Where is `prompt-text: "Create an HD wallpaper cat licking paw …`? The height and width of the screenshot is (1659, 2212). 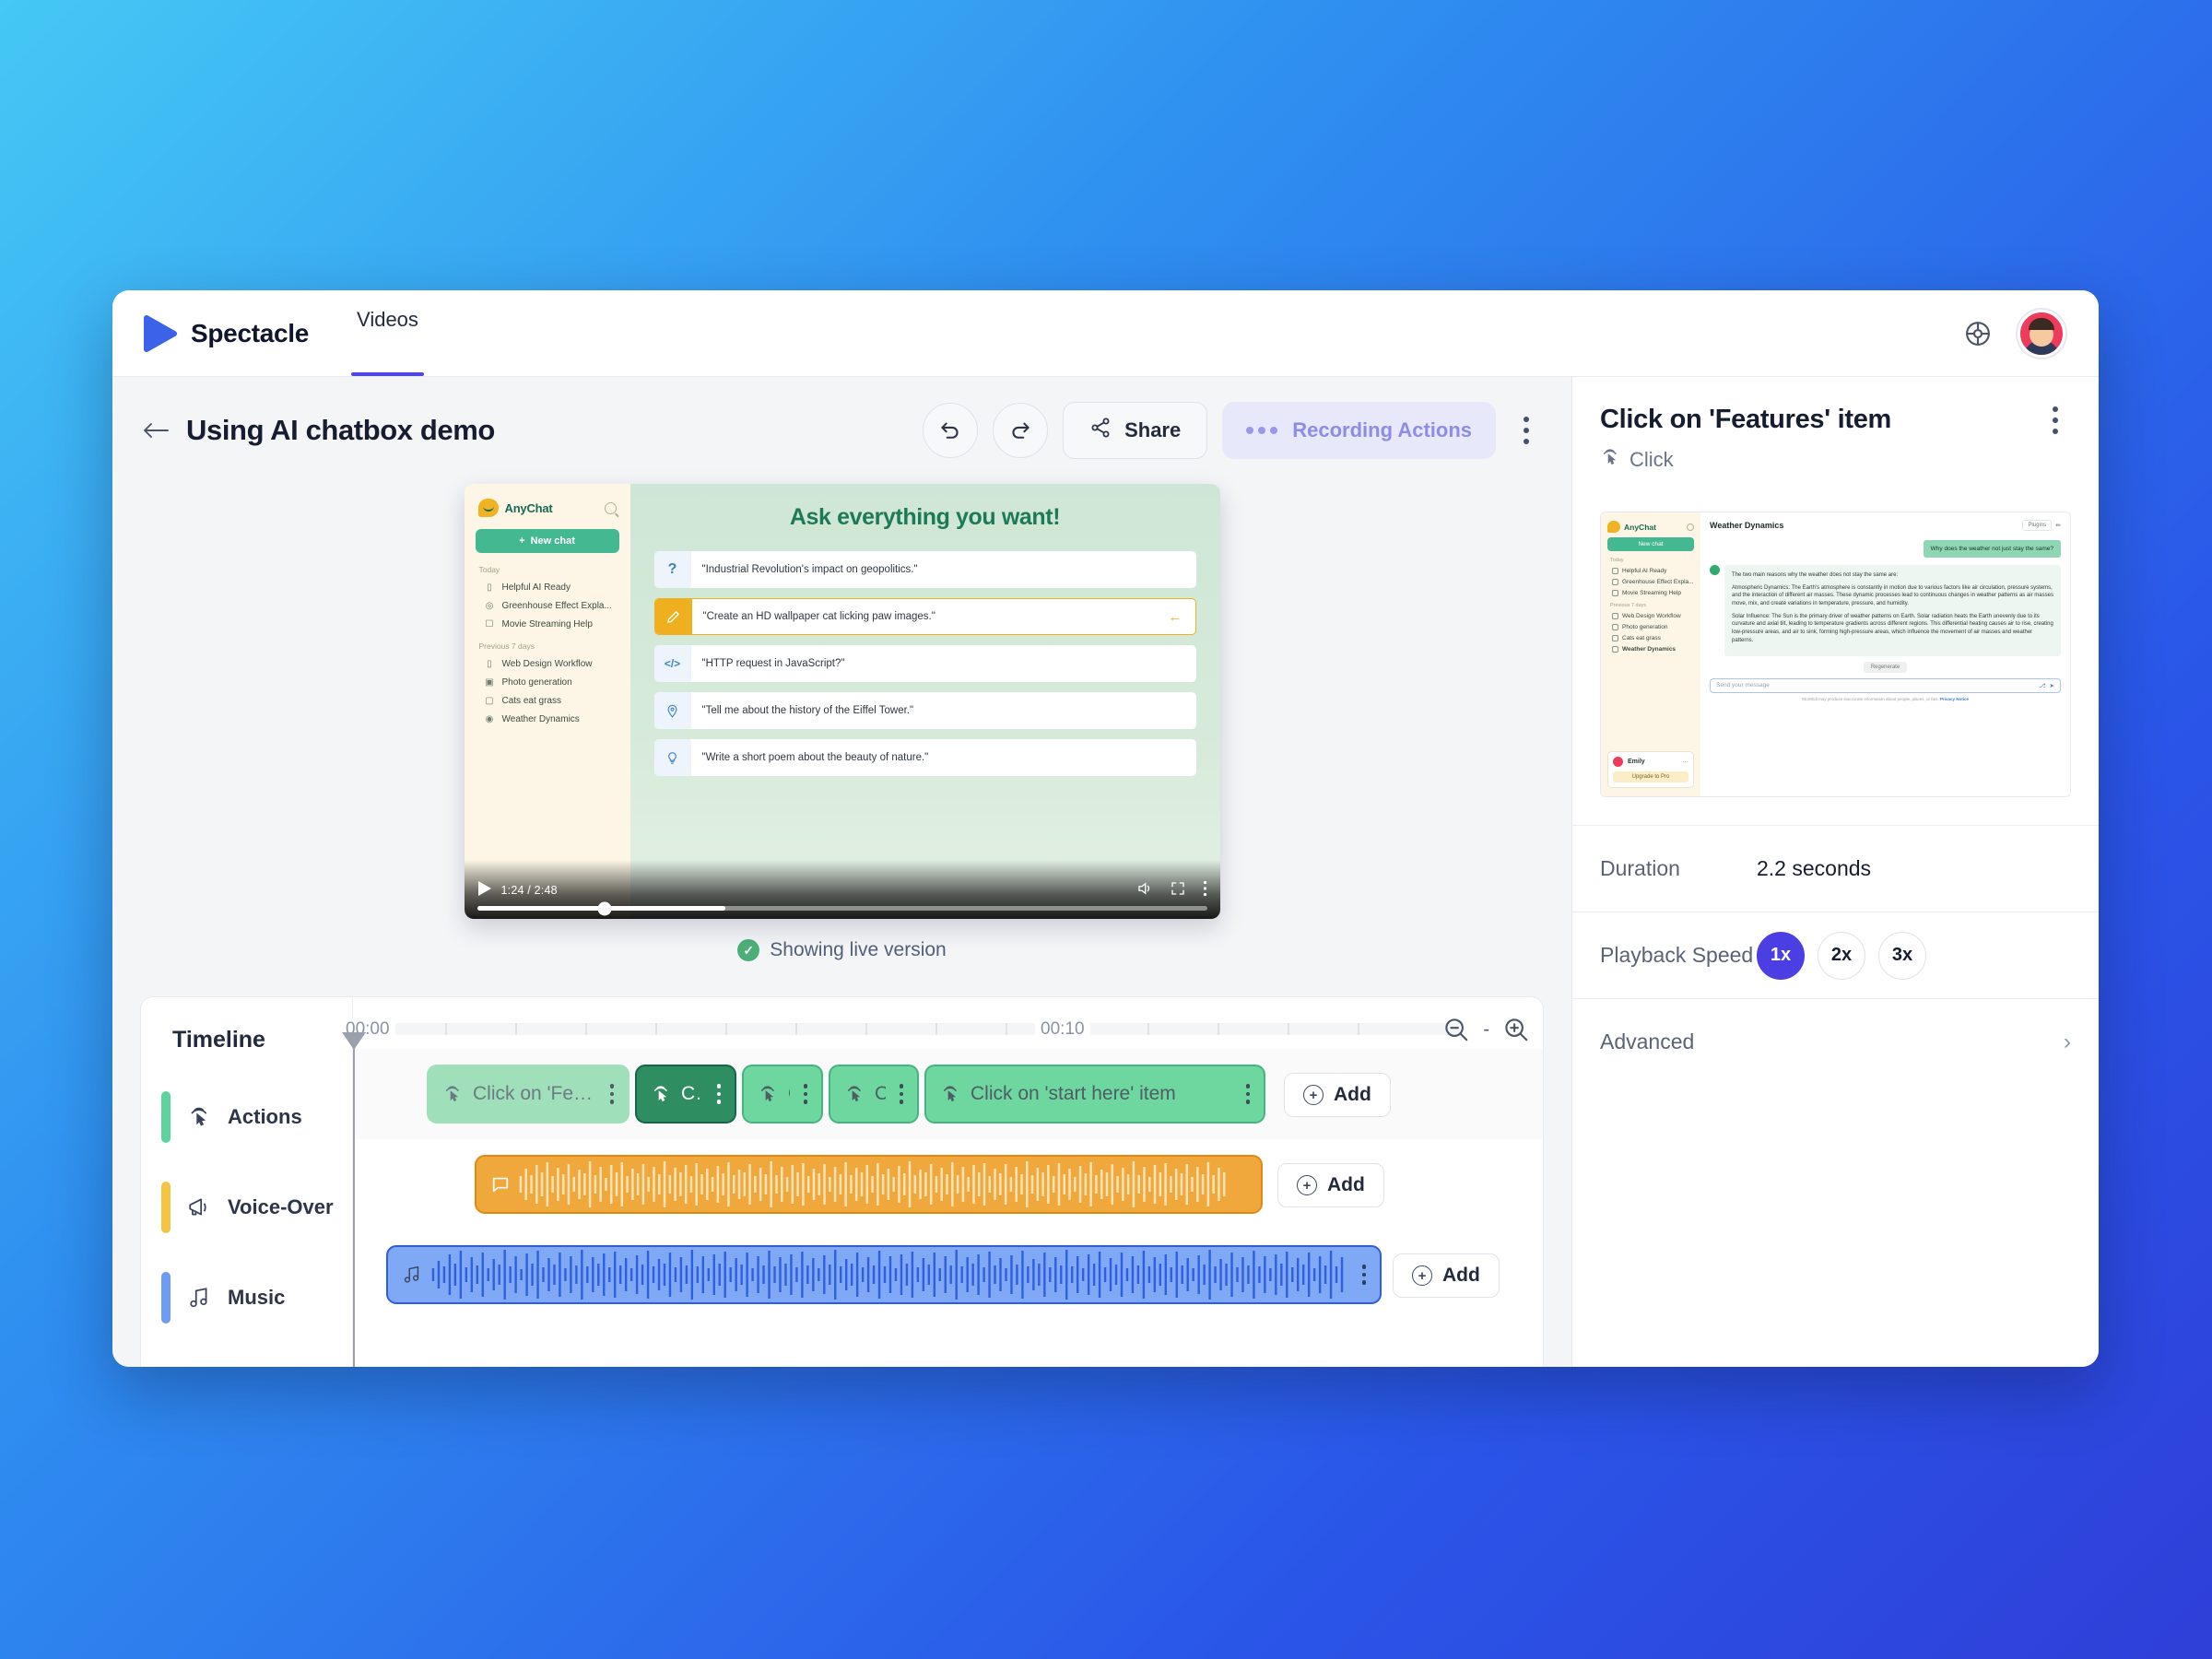 prompt-text: "Create an HD wallpaper cat licking paw … is located at coordinates (818, 616).